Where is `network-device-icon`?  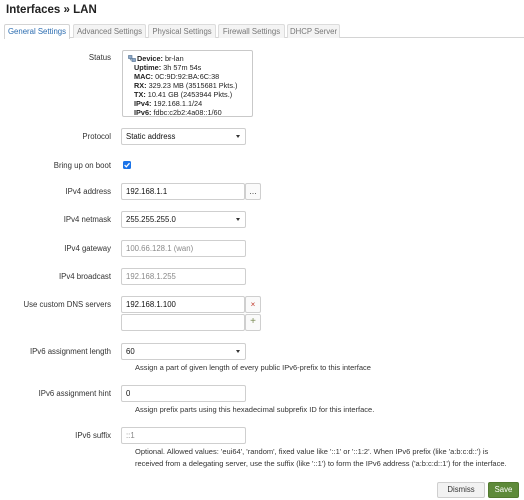 network-device-icon is located at coordinates (132, 58).